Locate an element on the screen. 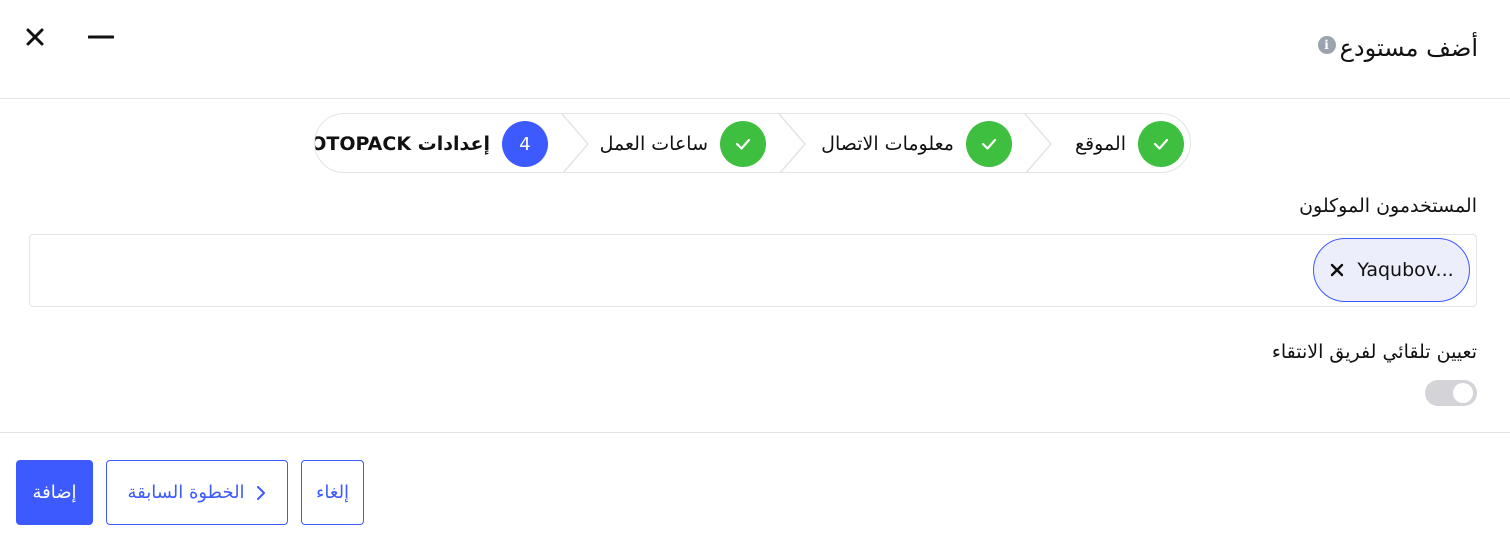  step-label: إعدادات OTOPACK is located at coordinates (402, 144).